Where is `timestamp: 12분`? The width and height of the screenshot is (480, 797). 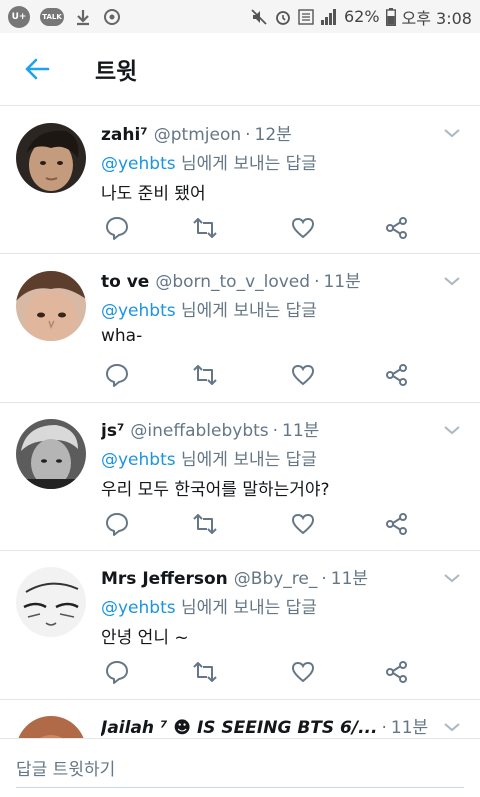 timestamp: 12분 is located at coordinates (273, 132).